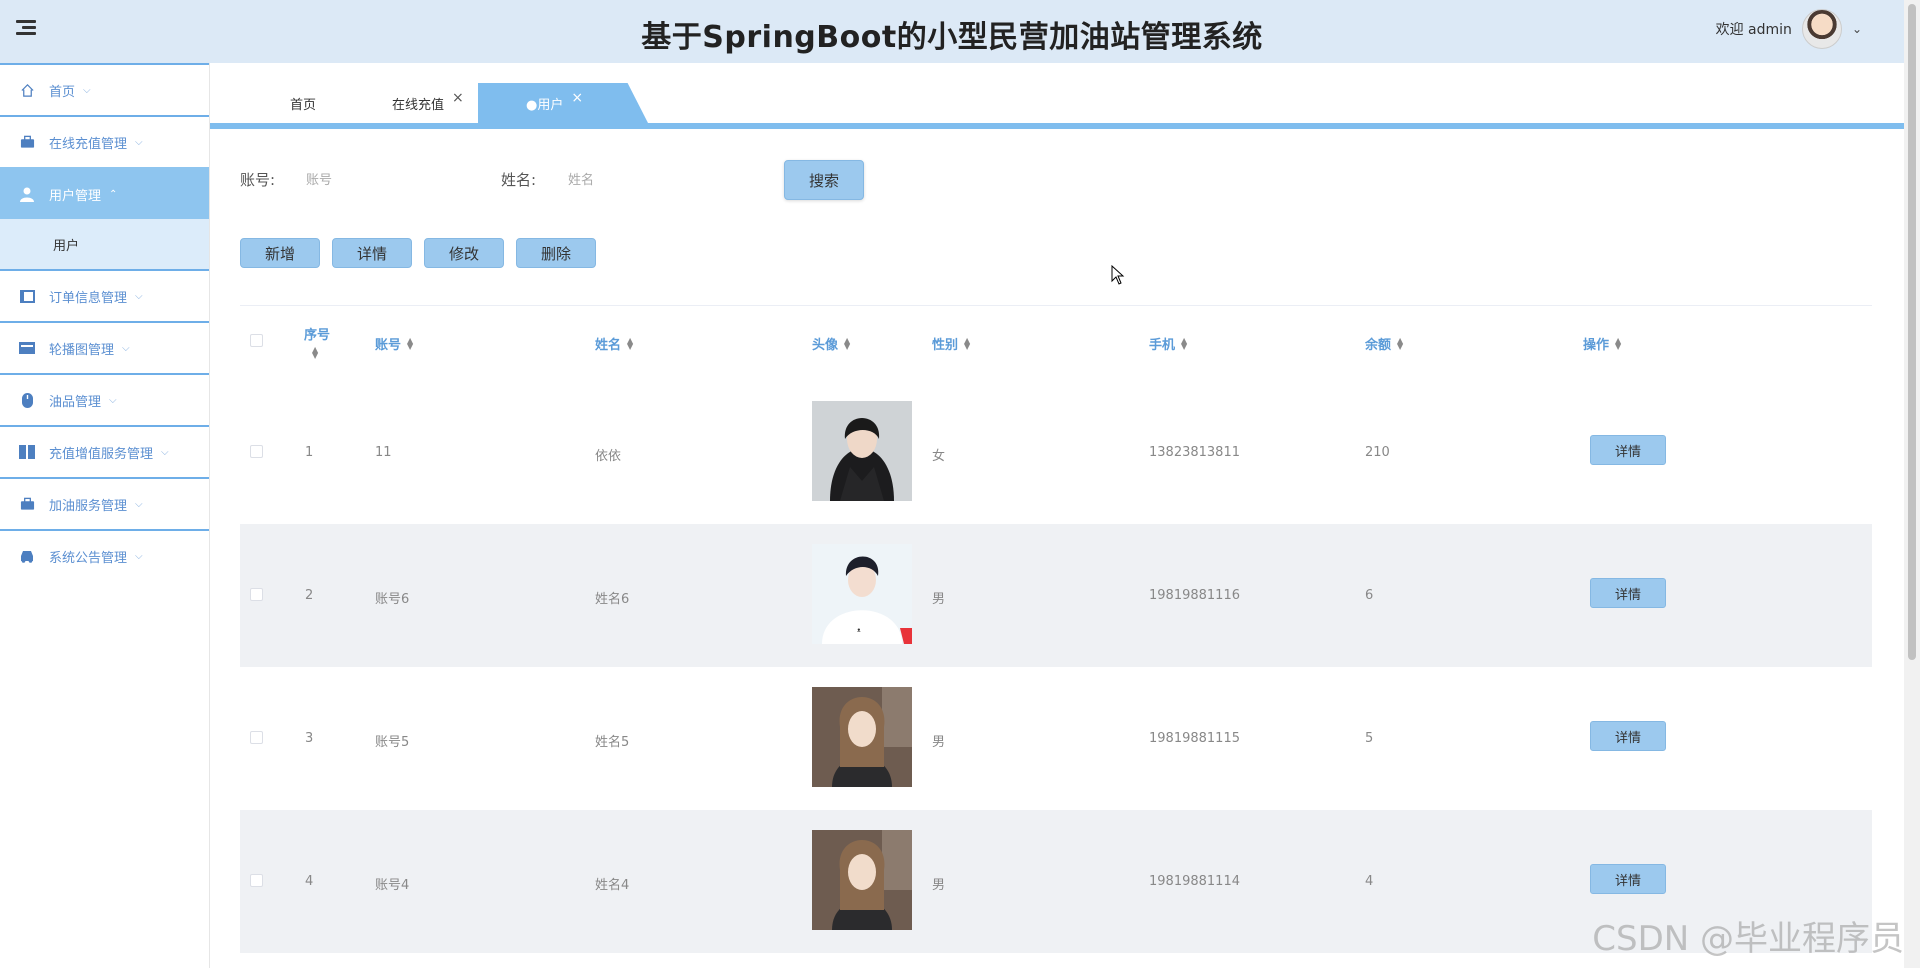 The image size is (1920, 968). What do you see at coordinates (104, 193) in the screenshot?
I see `sidebar-item-users: 用户管理 ⌃` at bounding box center [104, 193].